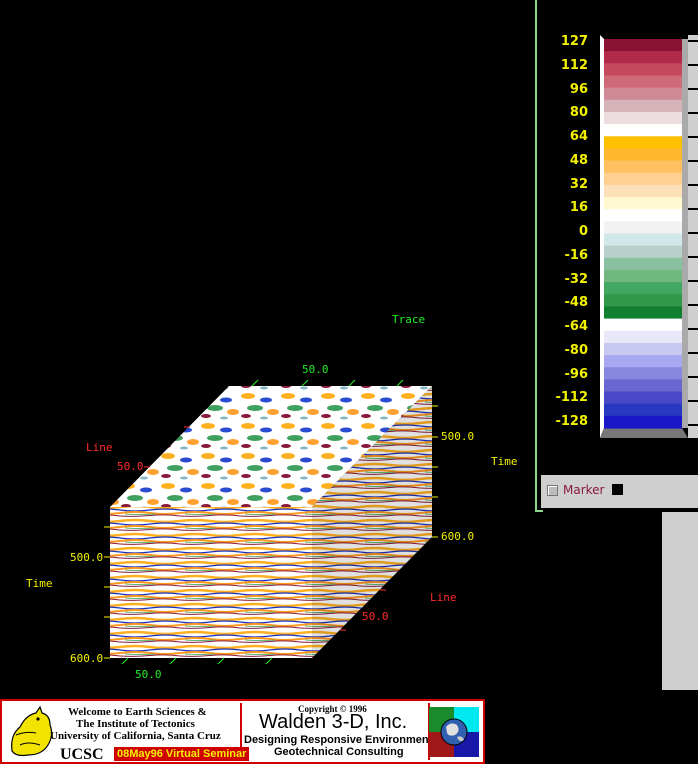 Image resolution: width=698 pixels, height=764 pixels. What do you see at coordinates (339, 752) in the screenshot?
I see `tagline-2: Geotechnical Consulting` at bounding box center [339, 752].